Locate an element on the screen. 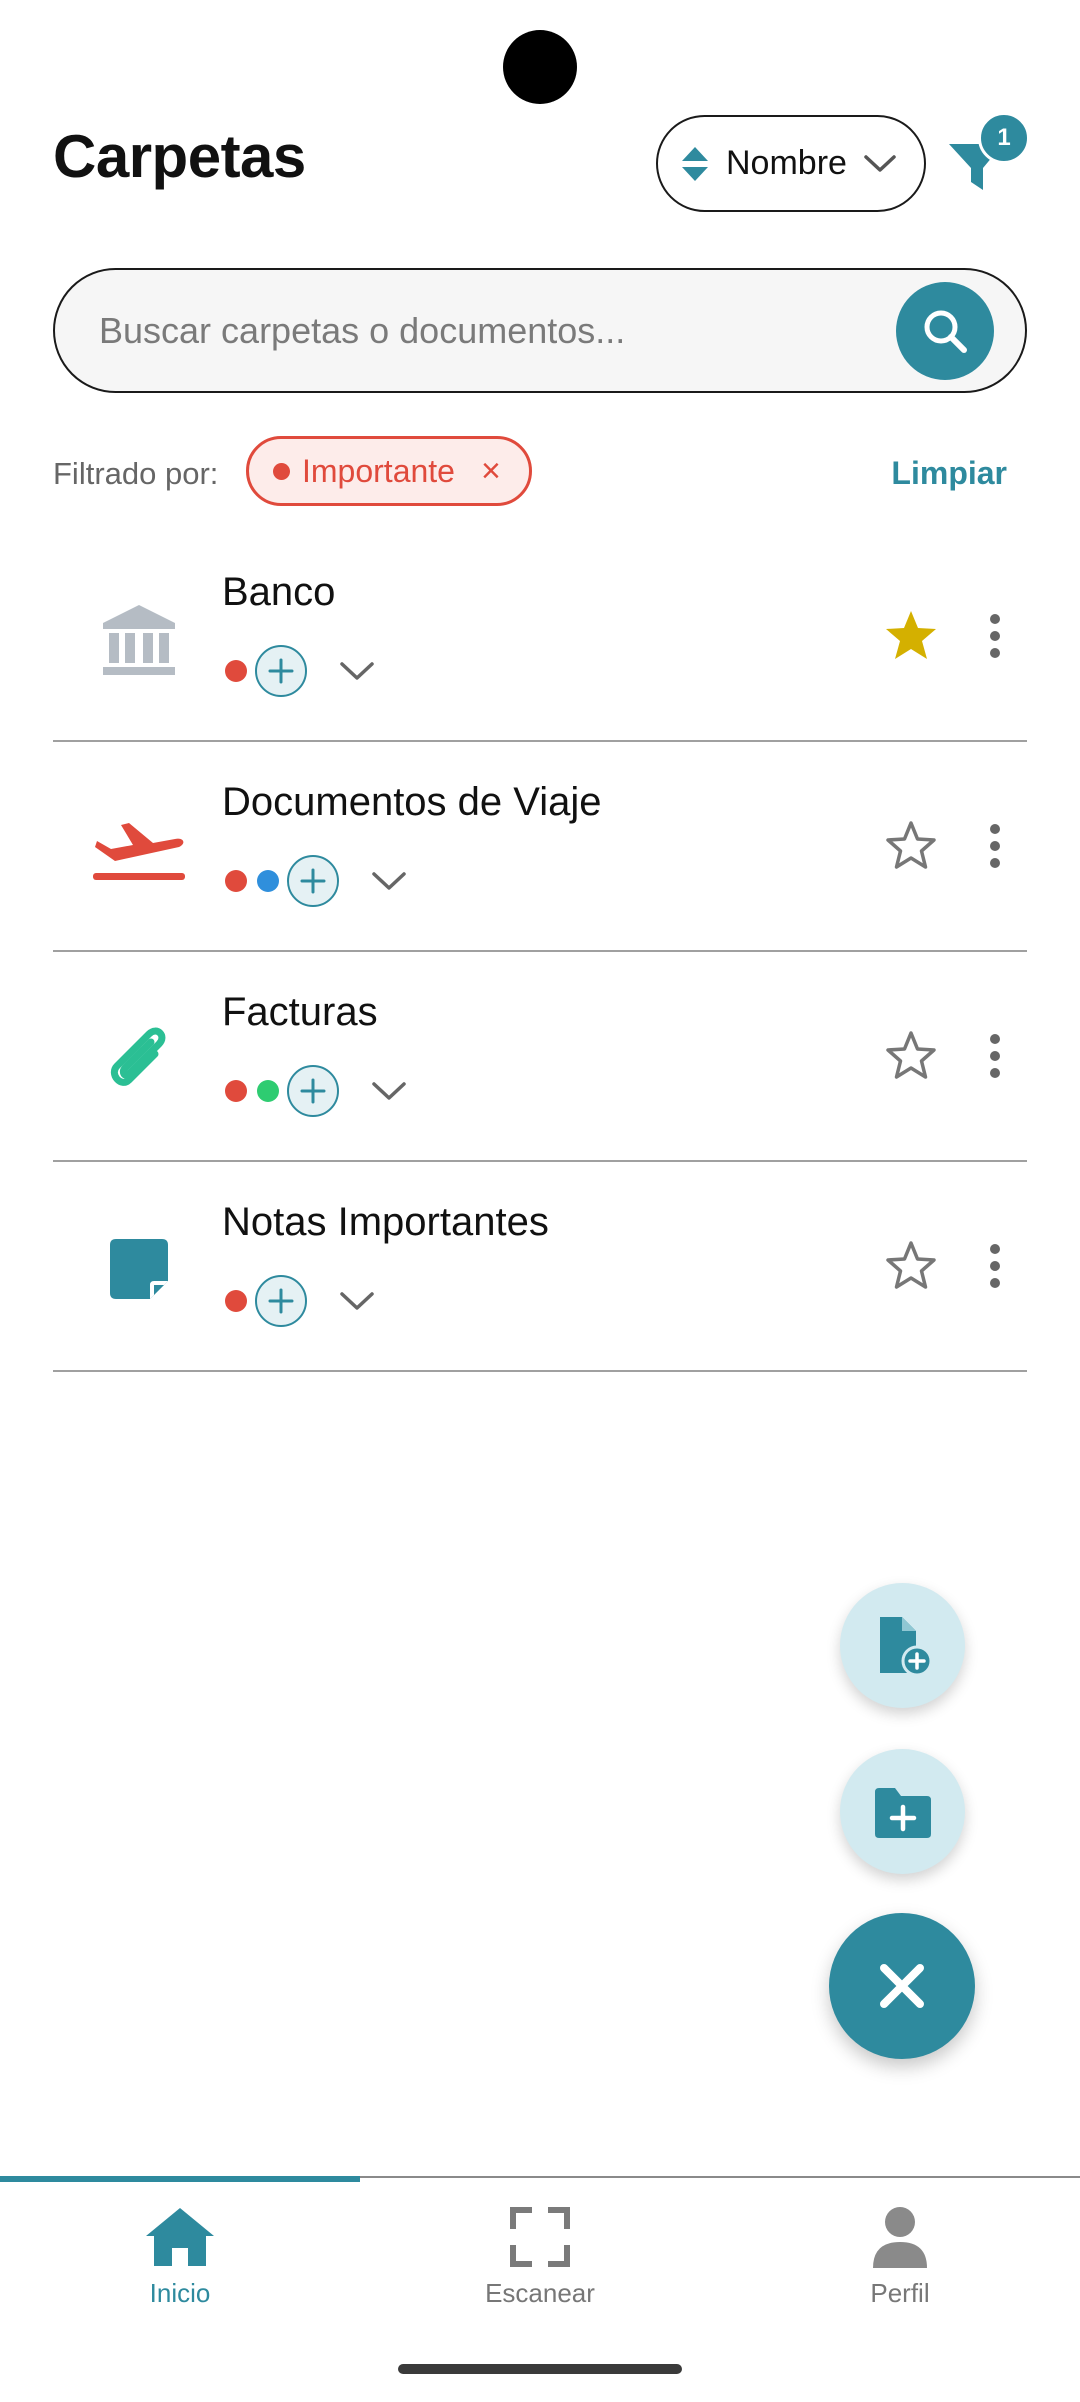  nav-active-indicator is located at coordinates (180, 2179).